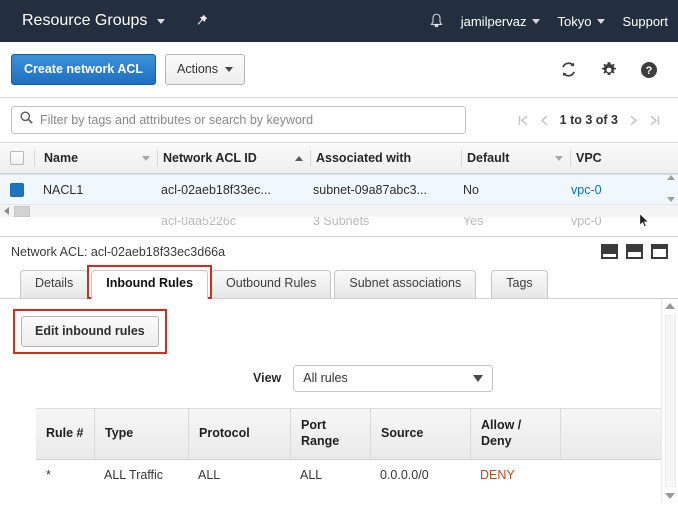 The height and width of the screenshot is (524, 678). Describe the element at coordinates (17, 189) in the screenshot. I see `row-checkbox` at that location.